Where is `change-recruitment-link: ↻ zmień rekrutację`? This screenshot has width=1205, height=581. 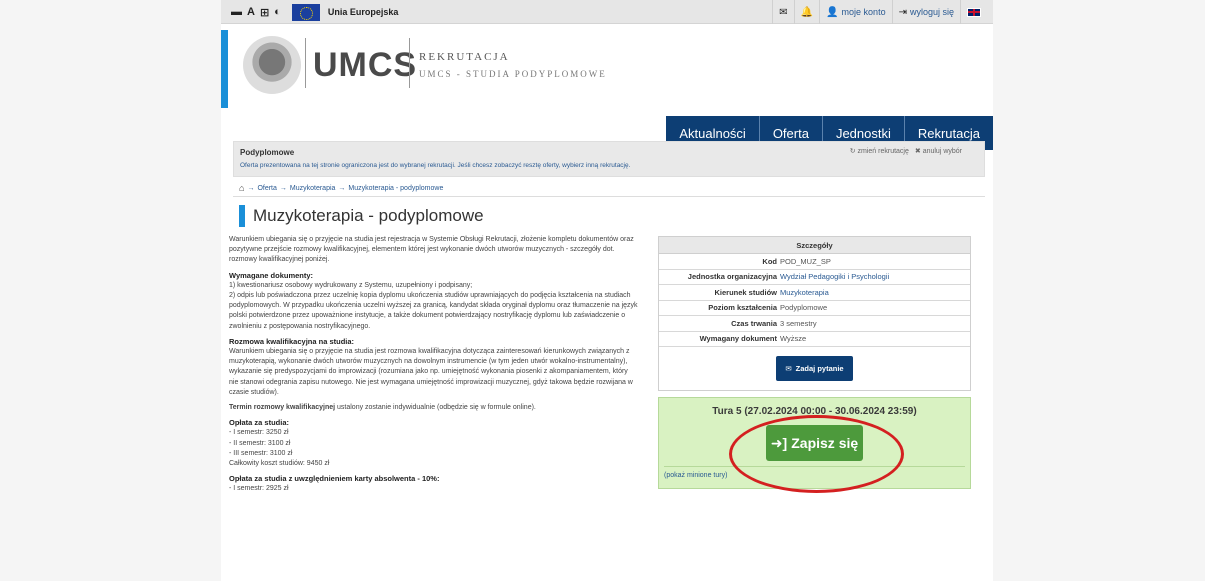
change-recruitment-link: ↻ zmień rekrutację is located at coordinates (879, 151).